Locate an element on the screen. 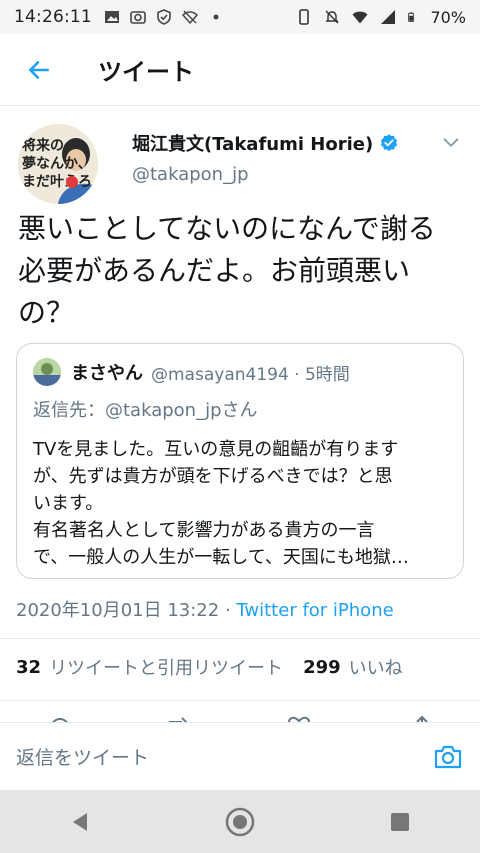 This screenshot has width=480, height=853. nav-recents-button is located at coordinates (400, 822).